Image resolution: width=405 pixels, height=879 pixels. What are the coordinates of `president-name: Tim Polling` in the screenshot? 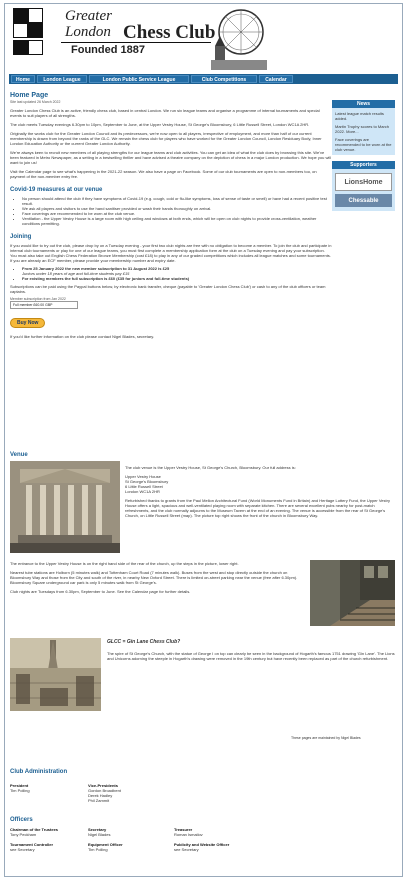 It's located at (20, 790).